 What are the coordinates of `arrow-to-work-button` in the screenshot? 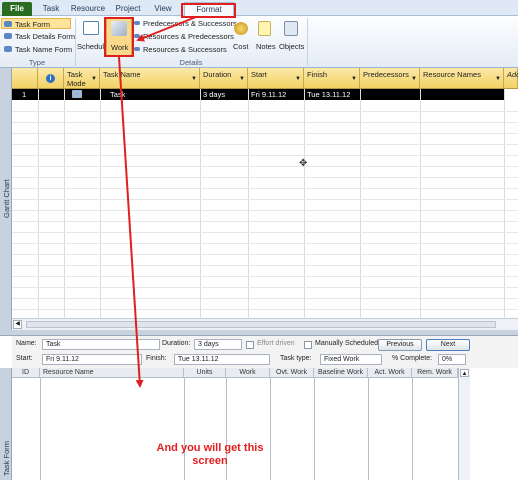 It's located at (166, 29).